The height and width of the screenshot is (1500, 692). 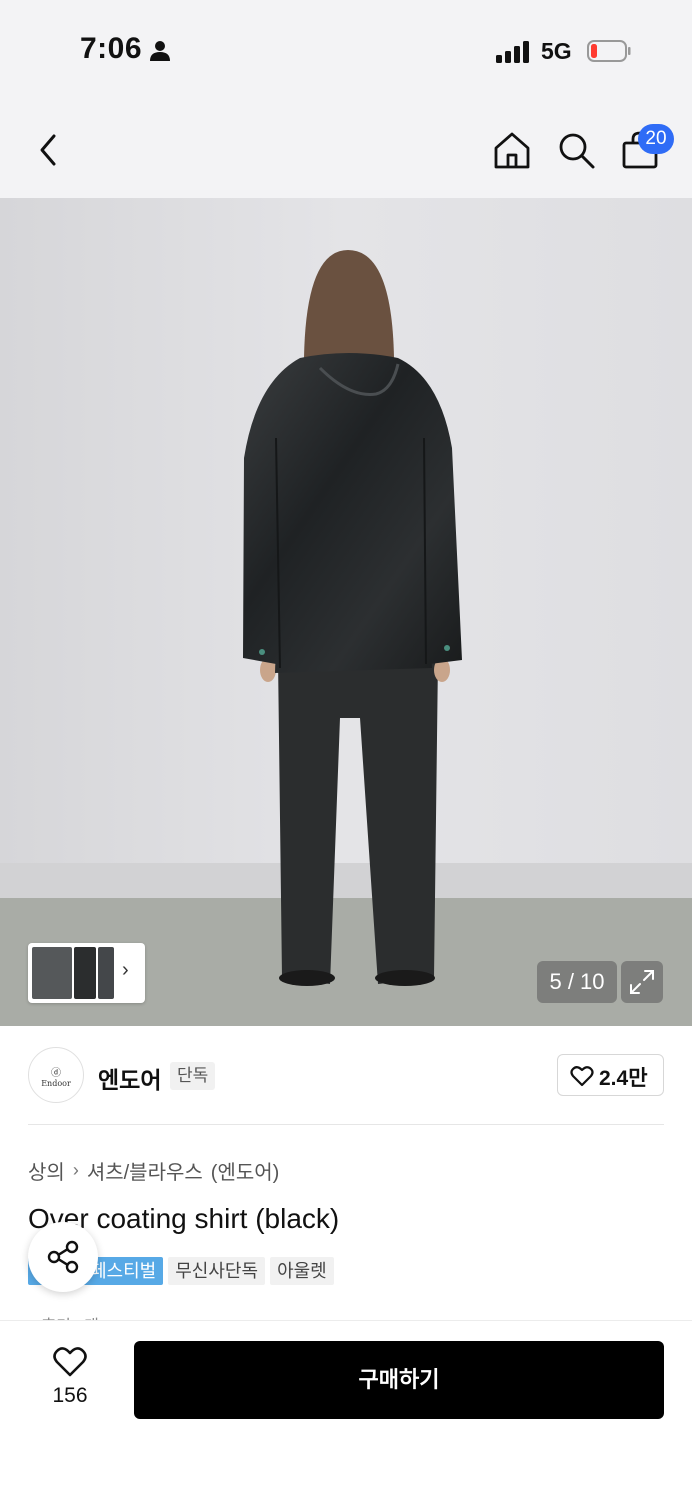 I want to click on wishlist-count: 156, so click(x=70, y=1395).